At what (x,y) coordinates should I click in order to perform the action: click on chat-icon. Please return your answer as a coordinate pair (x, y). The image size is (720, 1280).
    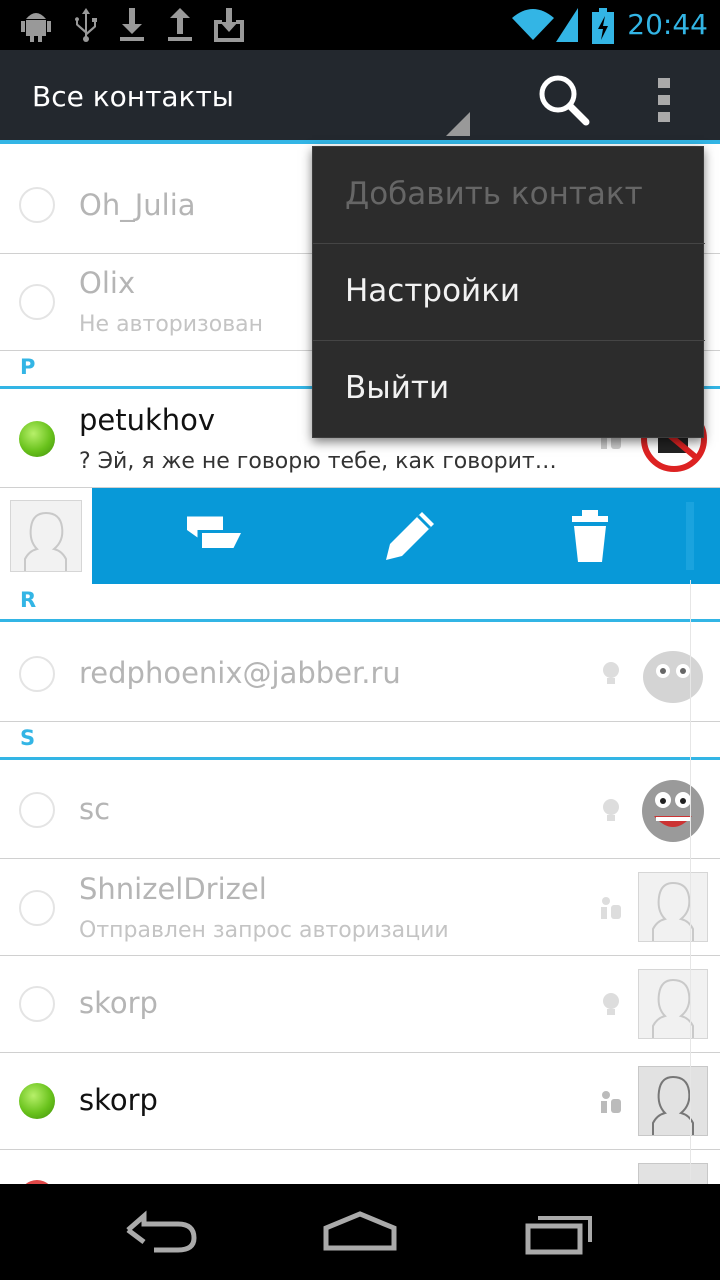
    Looking at the image, I should click on (214, 536).